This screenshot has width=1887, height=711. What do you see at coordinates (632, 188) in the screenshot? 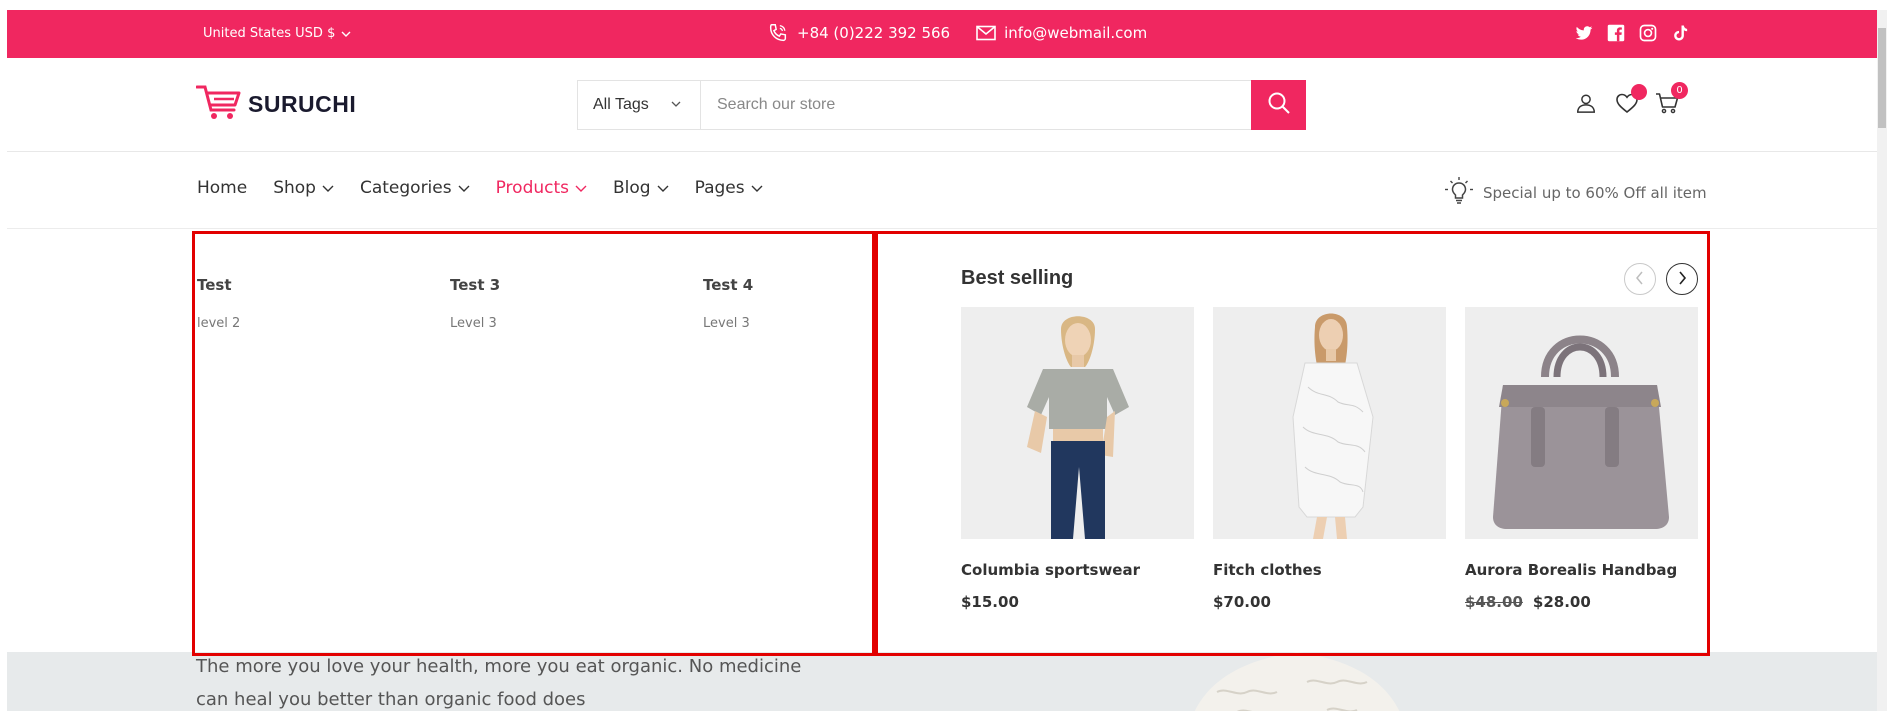
I see `nav-label: Blog` at bounding box center [632, 188].